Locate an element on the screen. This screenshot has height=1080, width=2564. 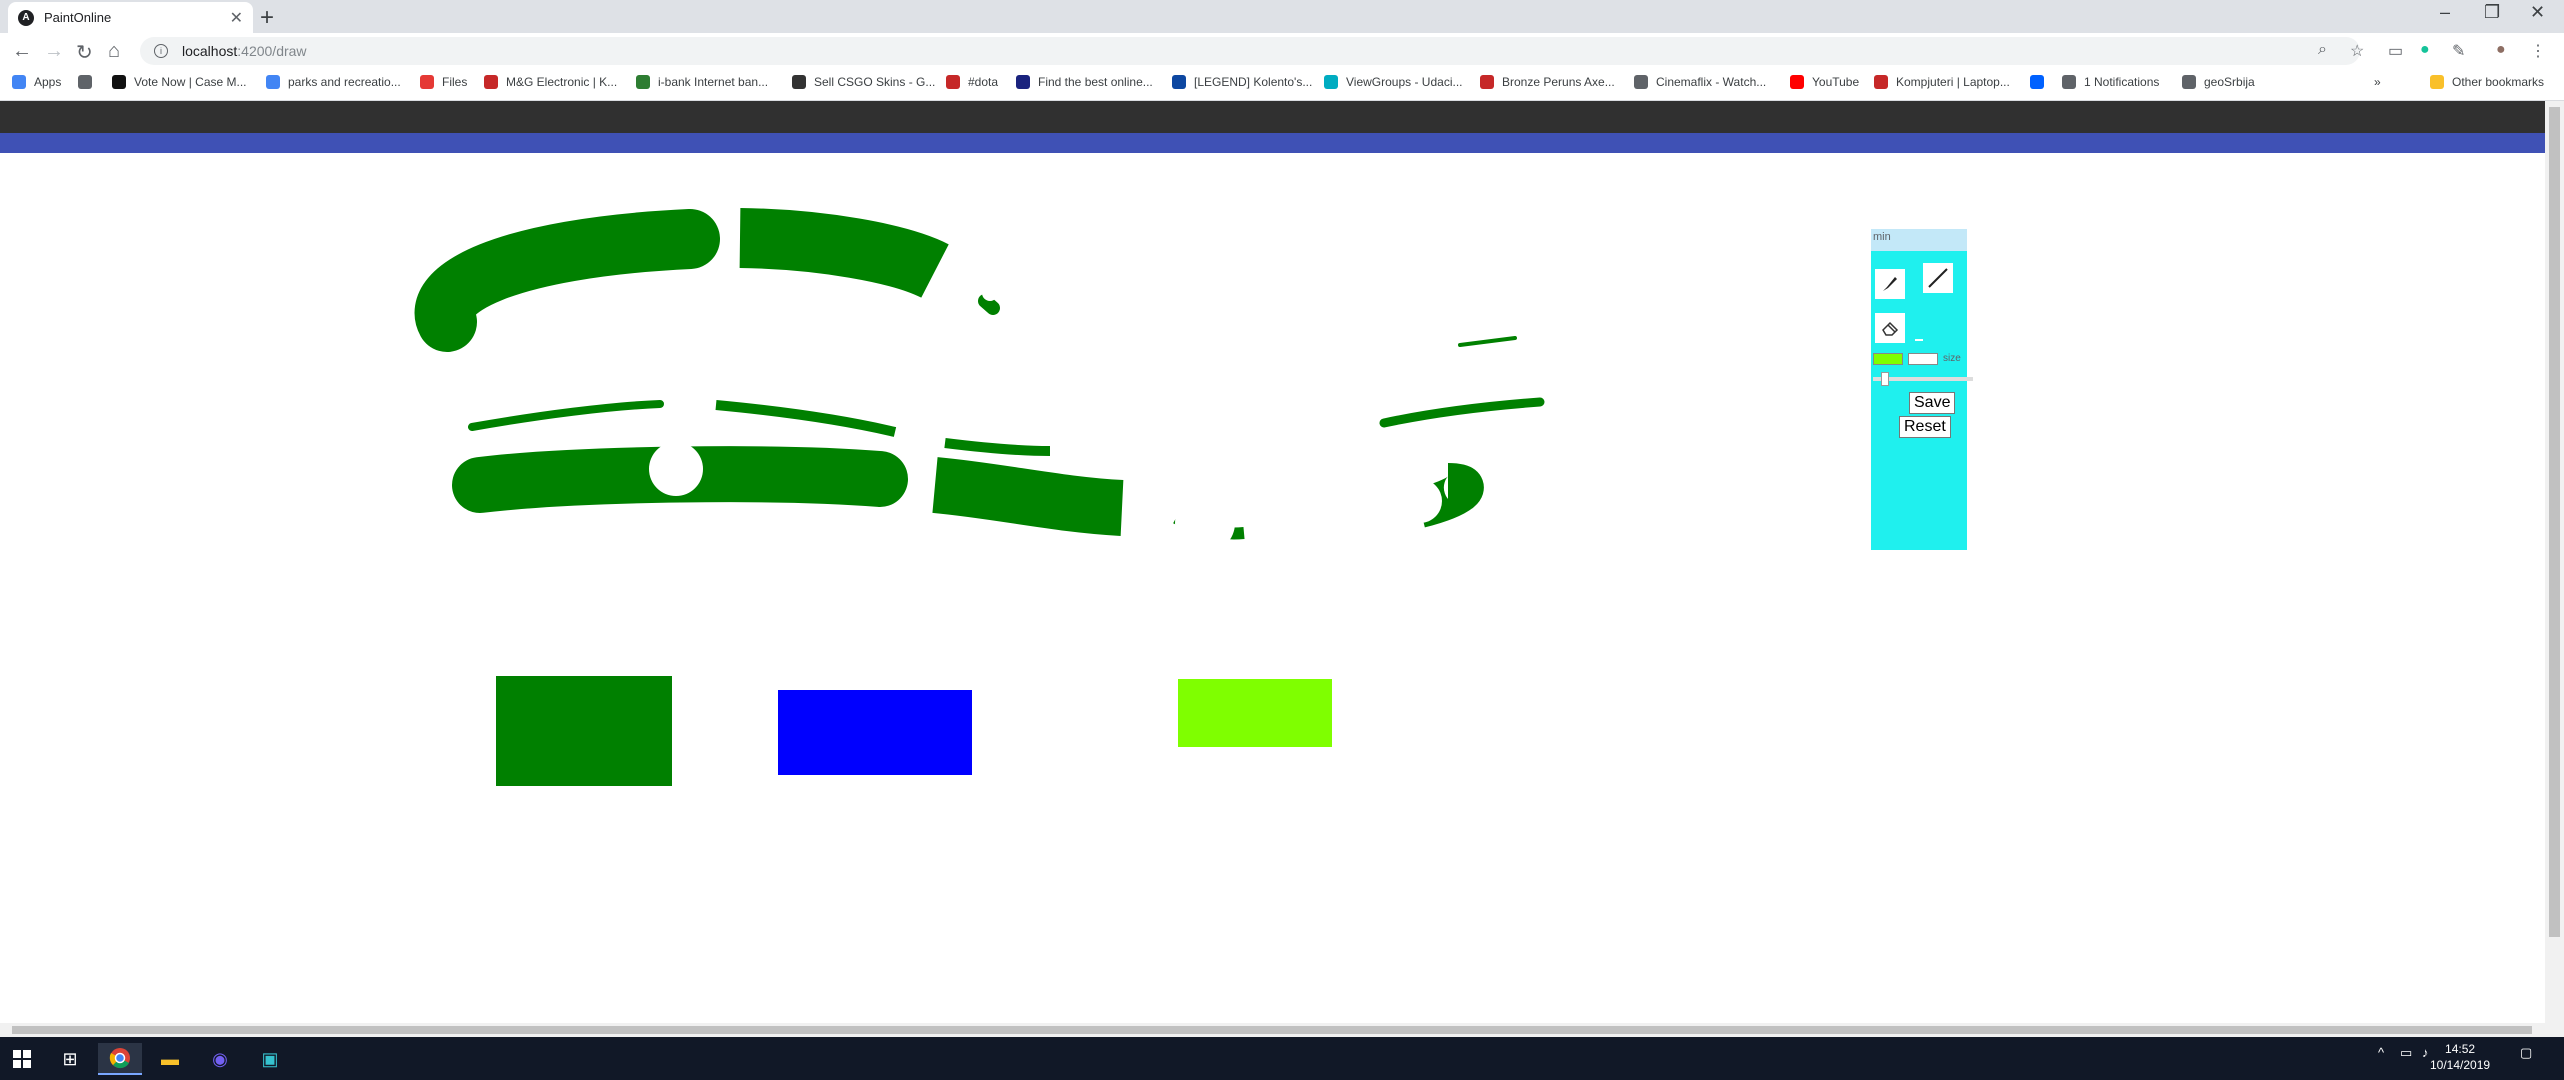
eraser-icon is located at coordinates (1890, 328).